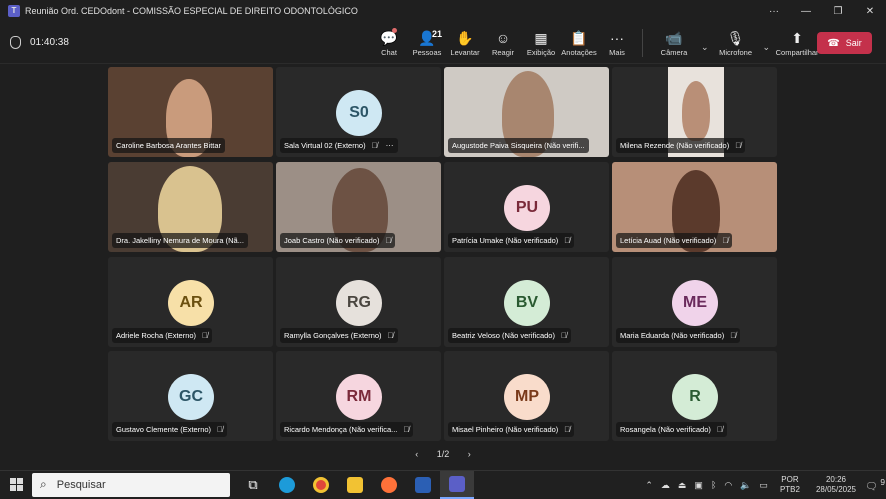 This screenshot has width=886, height=499. I want to click on react-button: ☺ Reagir, so click(503, 43).